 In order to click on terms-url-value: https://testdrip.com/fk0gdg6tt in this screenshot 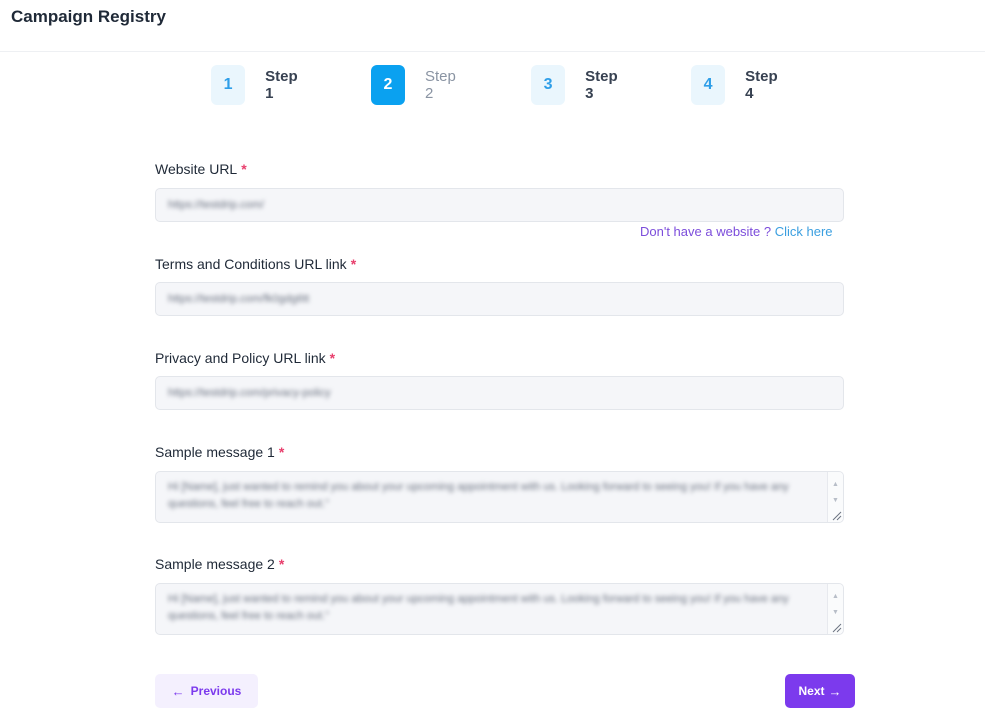, I will do `click(239, 299)`.